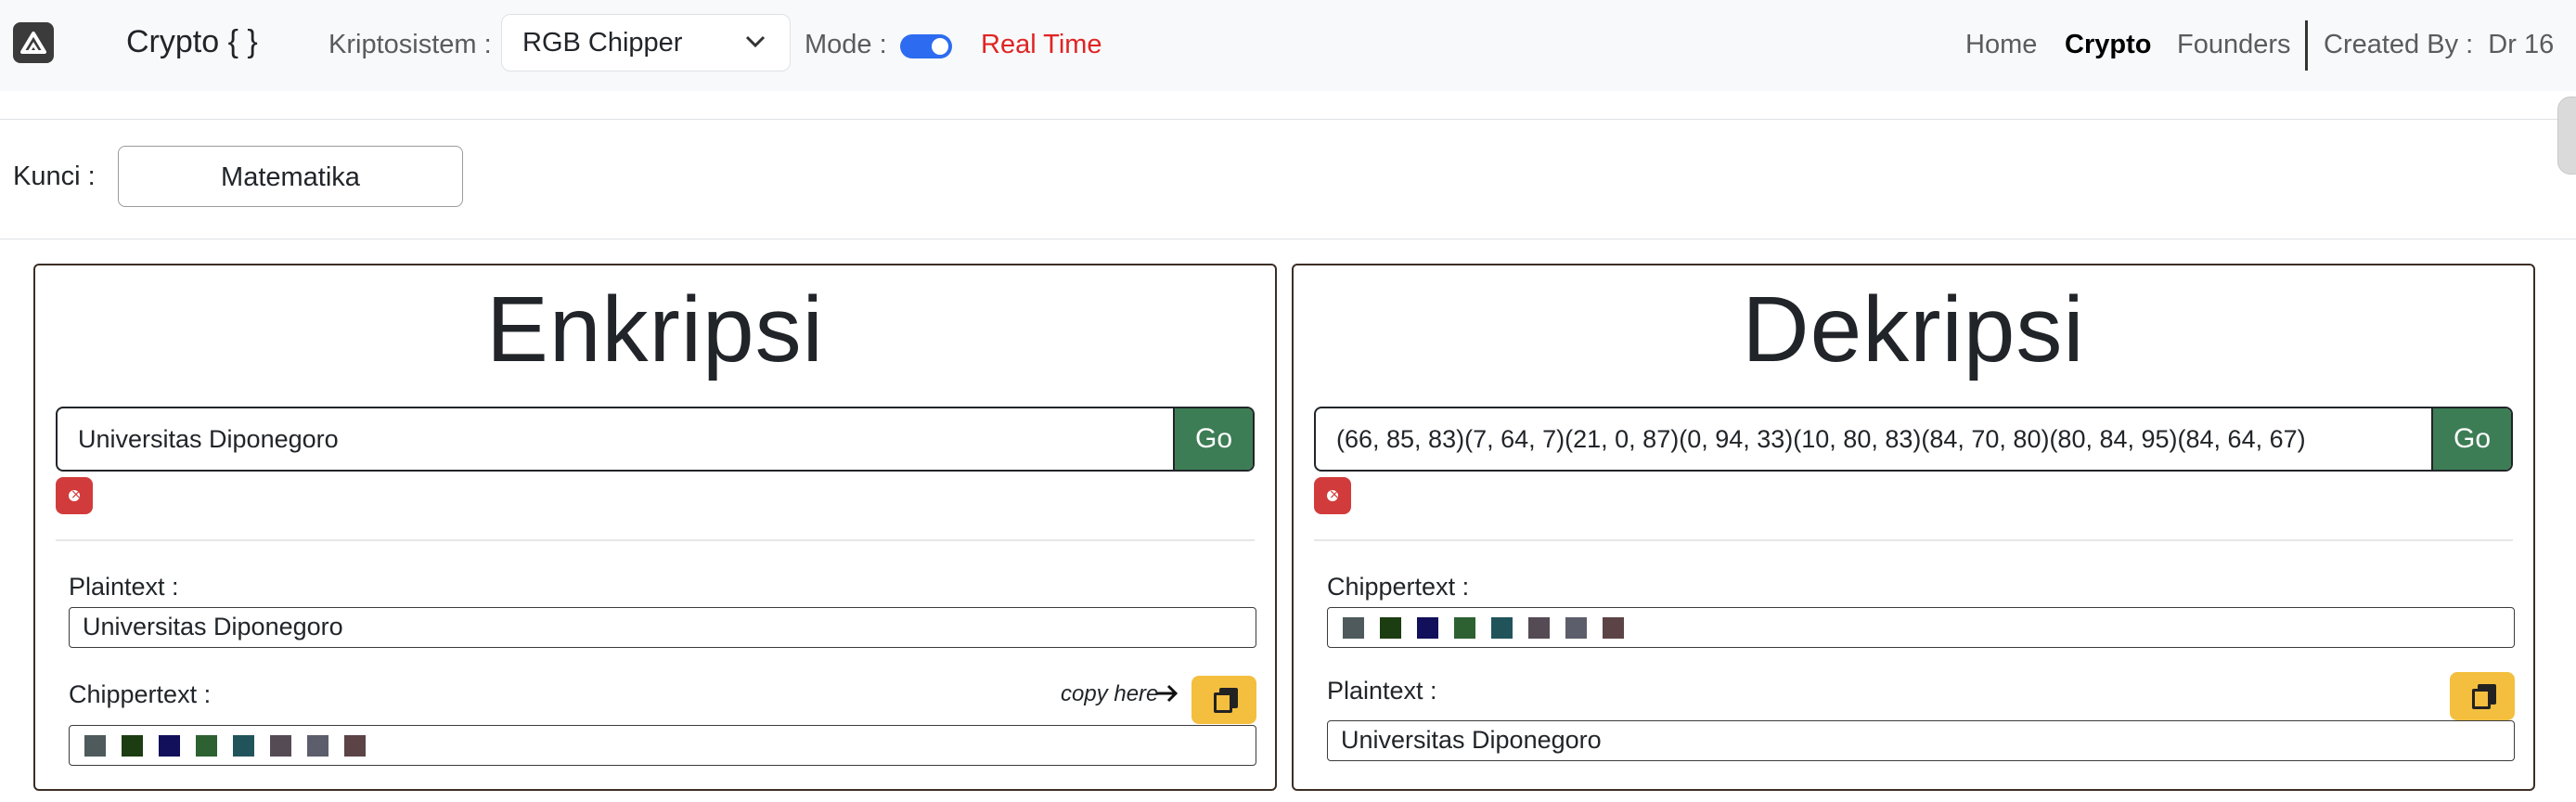 The height and width of the screenshot is (802, 2576). I want to click on key-label: Kunci :, so click(54, 176).